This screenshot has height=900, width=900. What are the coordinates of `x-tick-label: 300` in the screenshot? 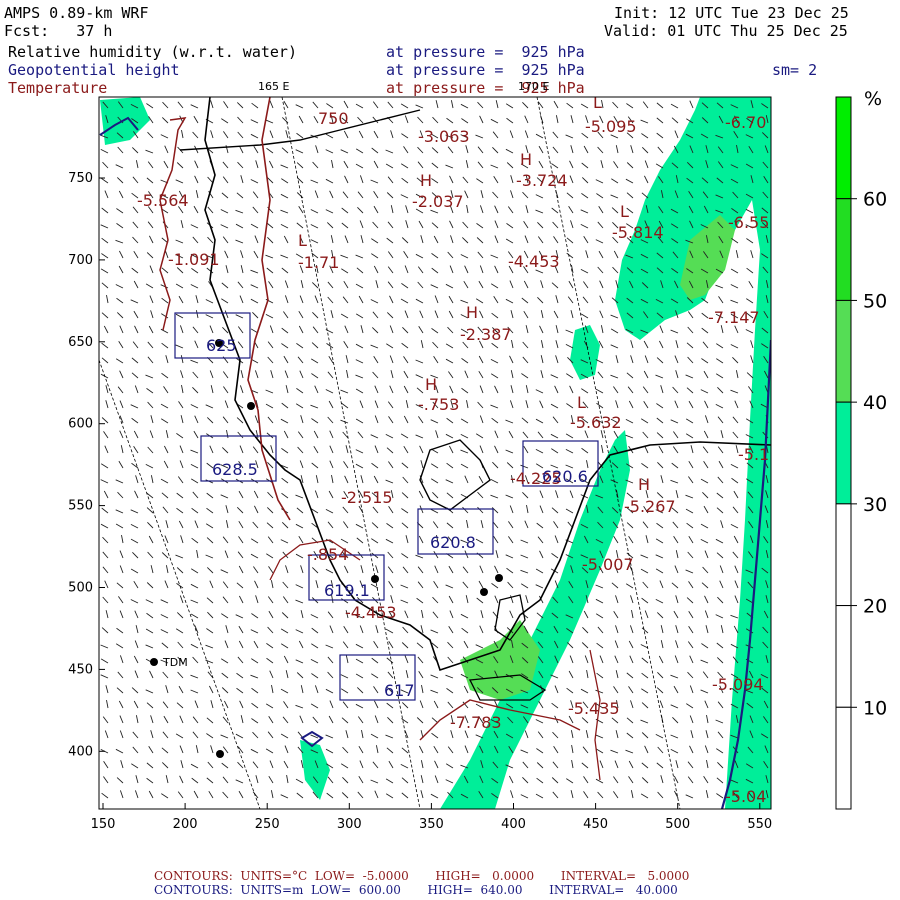 It's located at (349, 824).